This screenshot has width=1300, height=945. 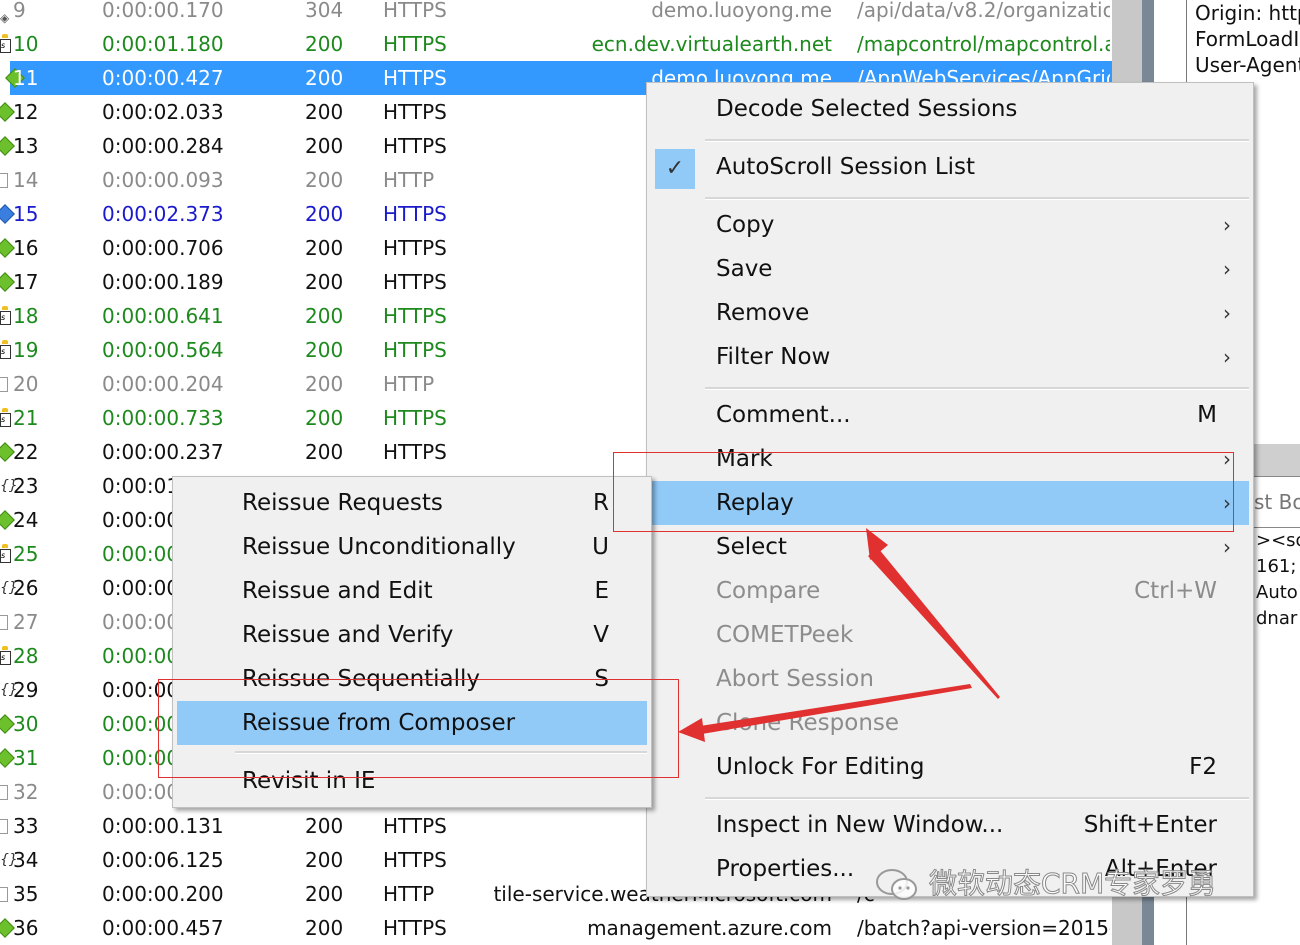 I want to click on menu-item-label: Select, so click(x=751, y=547).